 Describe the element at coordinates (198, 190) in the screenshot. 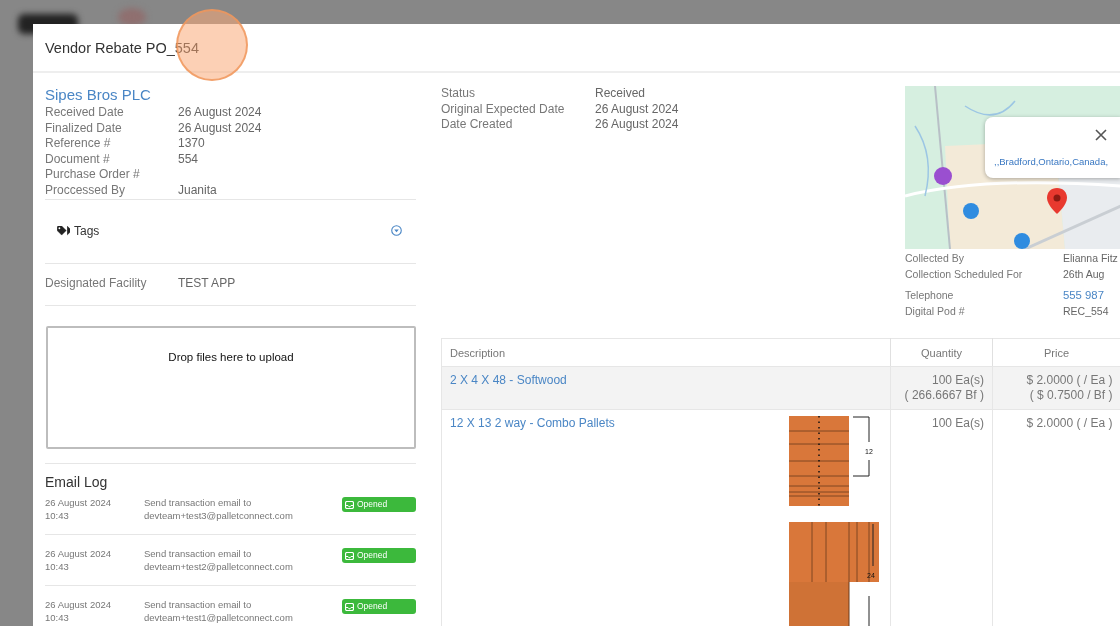

I see `field-value: Juanita` at that location.